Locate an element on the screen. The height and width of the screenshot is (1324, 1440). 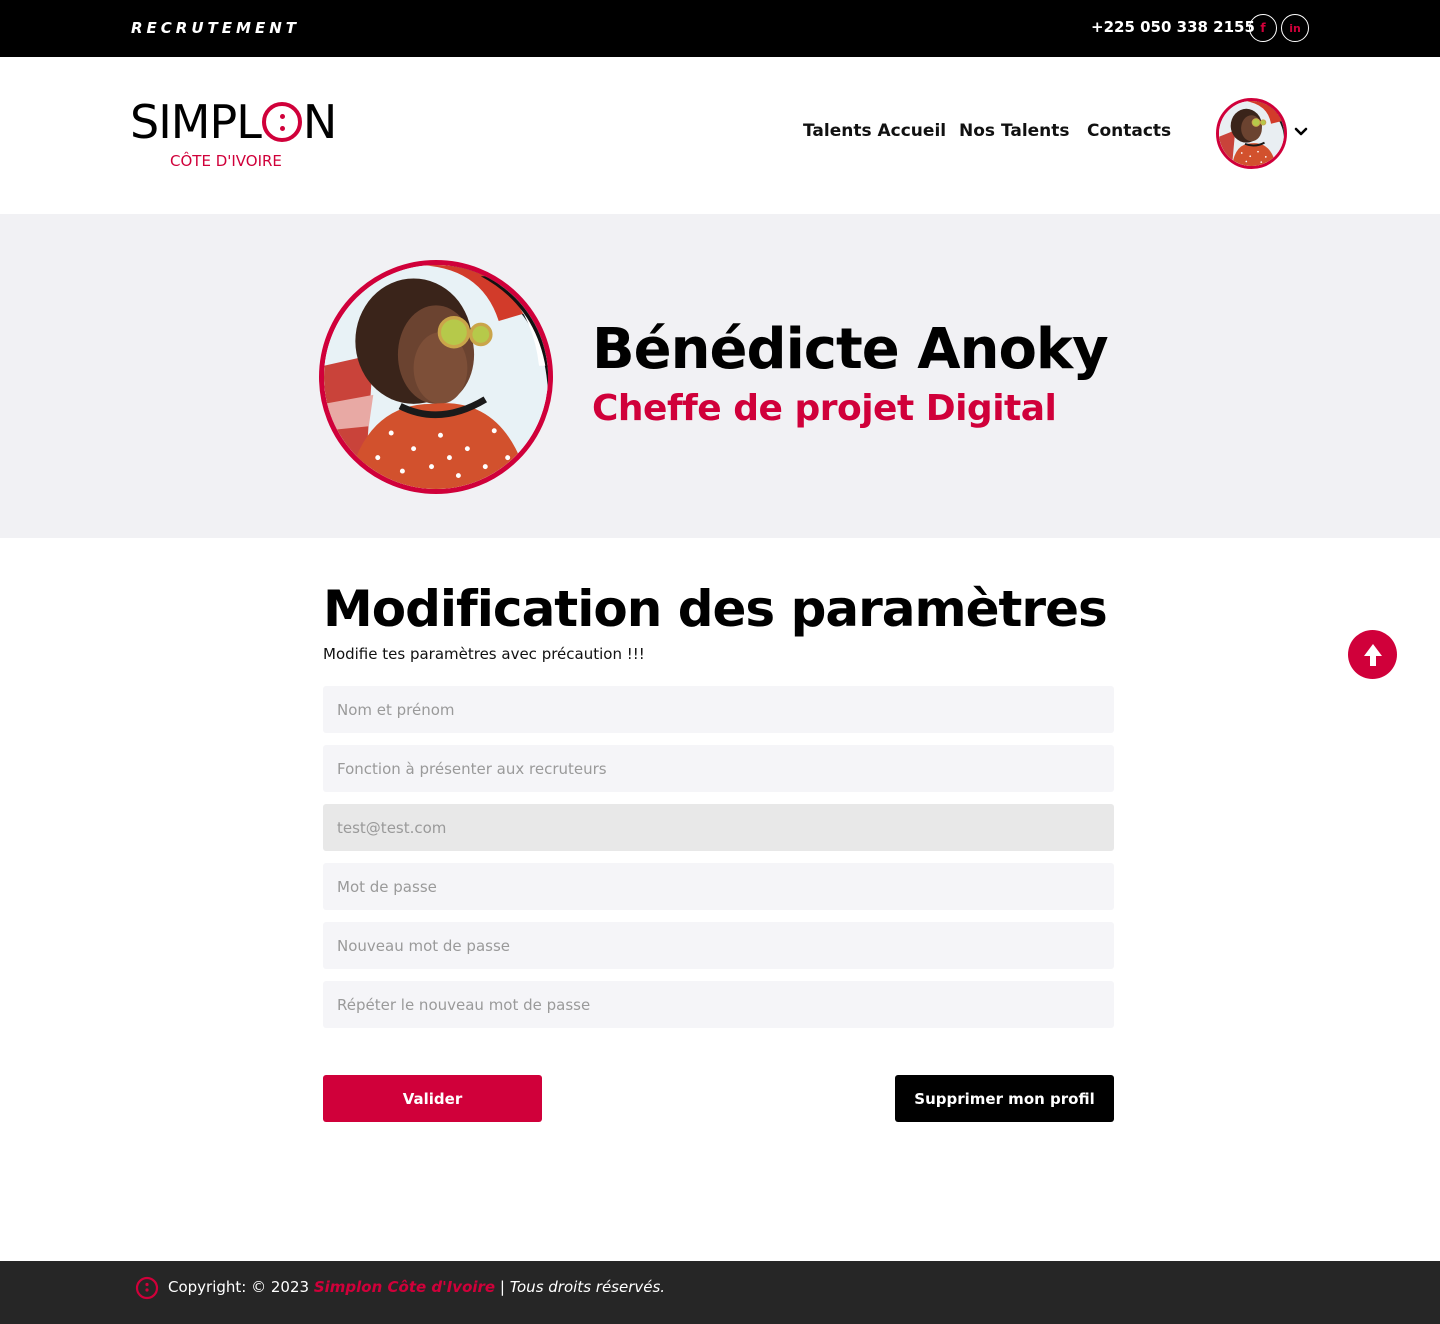
rights-text: | Tous droits réservés. is located at coordinates (582, 1287).